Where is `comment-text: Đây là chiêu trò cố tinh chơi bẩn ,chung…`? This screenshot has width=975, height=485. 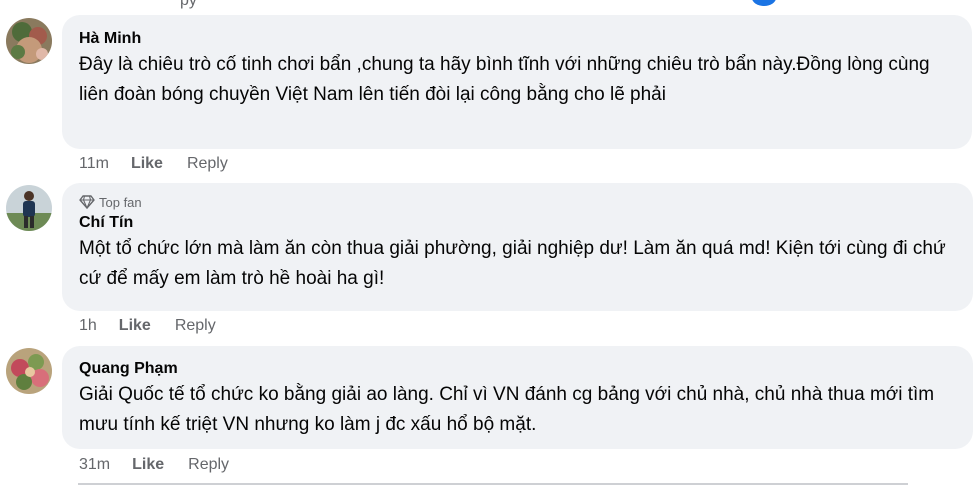 comment-text: Đây là chiêu trò cố tinh chơi bẩn ,chung… is located at coordinates (504, 79).